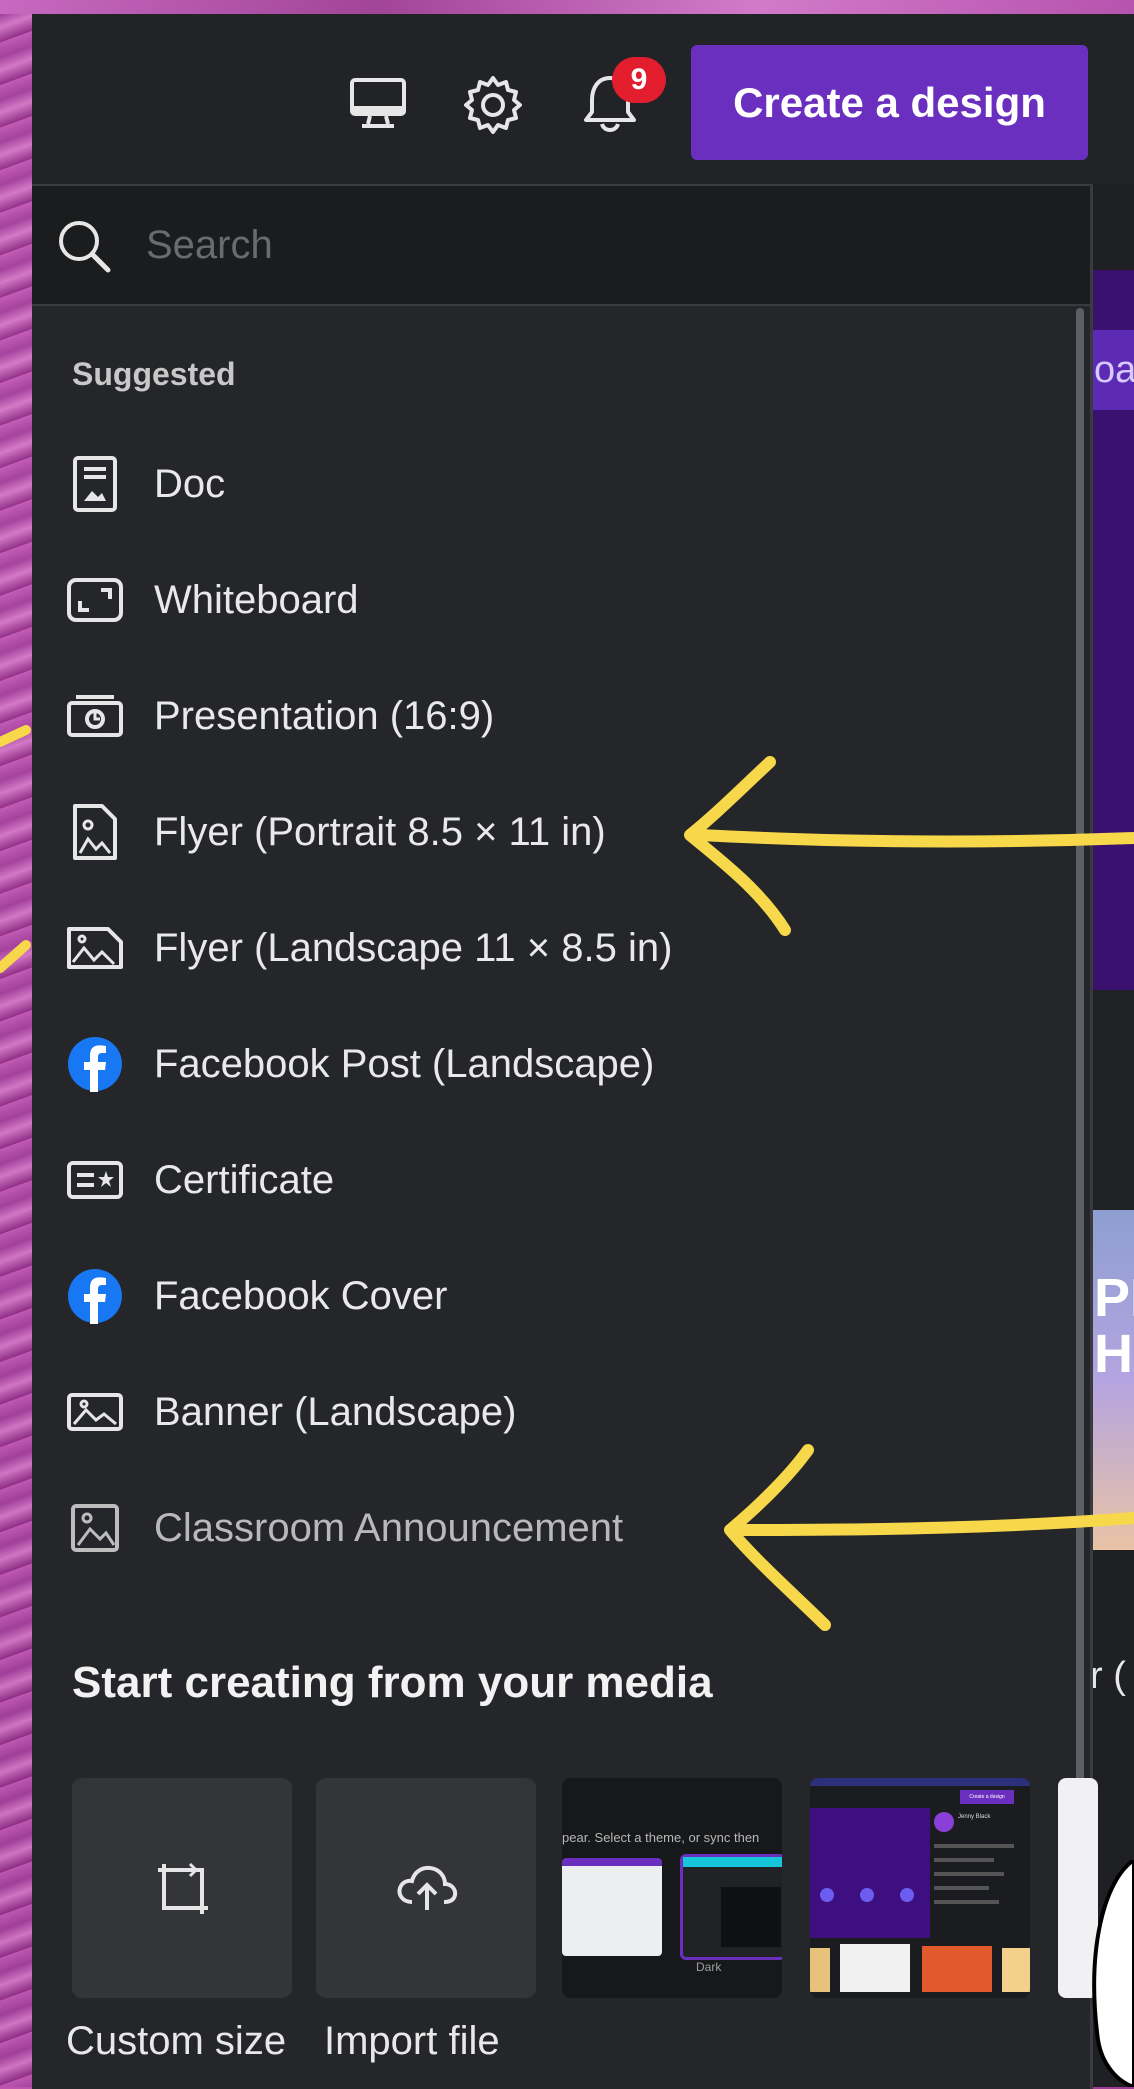 The height and width of the screenshot is (2089, 1134). I want to click on peek-card: PRHE, so click(1112, 1380).